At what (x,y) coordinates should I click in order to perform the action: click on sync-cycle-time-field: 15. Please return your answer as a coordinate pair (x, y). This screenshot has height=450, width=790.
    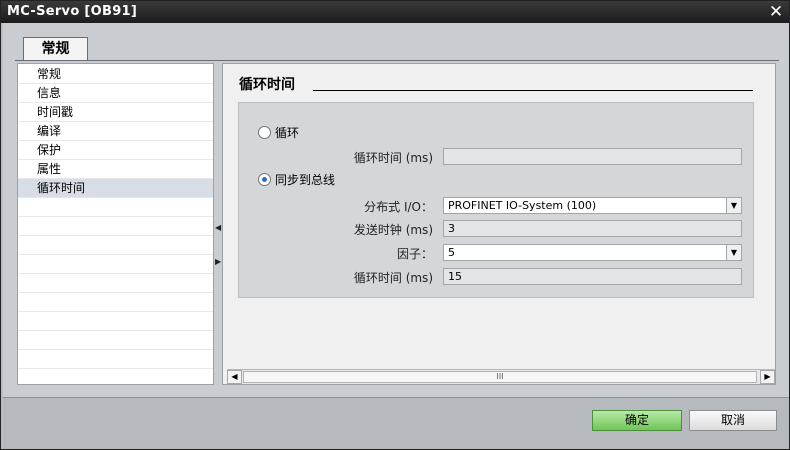
    Looking at the image, I should click on (592, 276).